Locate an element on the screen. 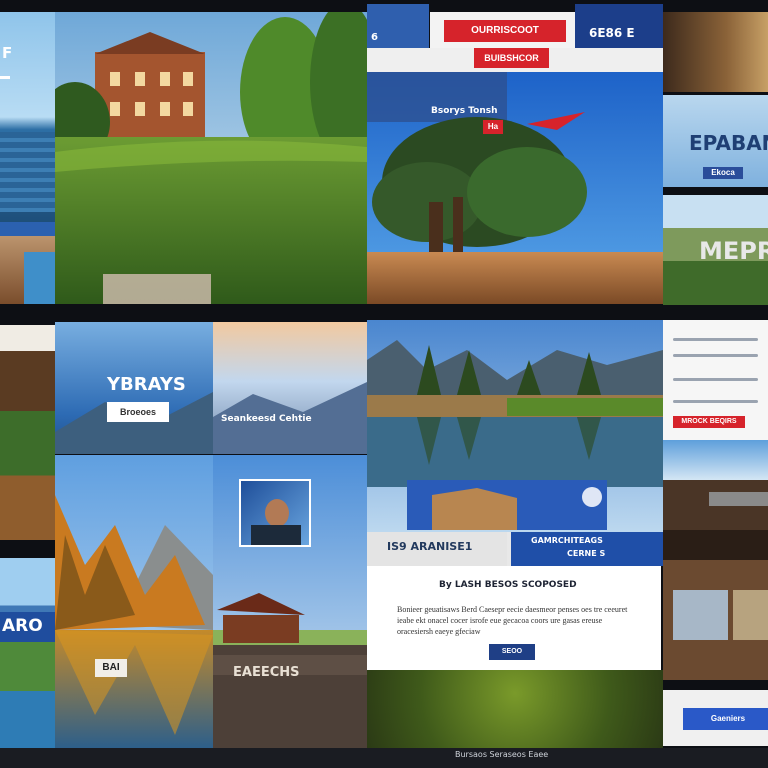 This screenshot has width=768, height=768. info-right-text: GAMRCHITEAGS is located at coordinates (567, 540).